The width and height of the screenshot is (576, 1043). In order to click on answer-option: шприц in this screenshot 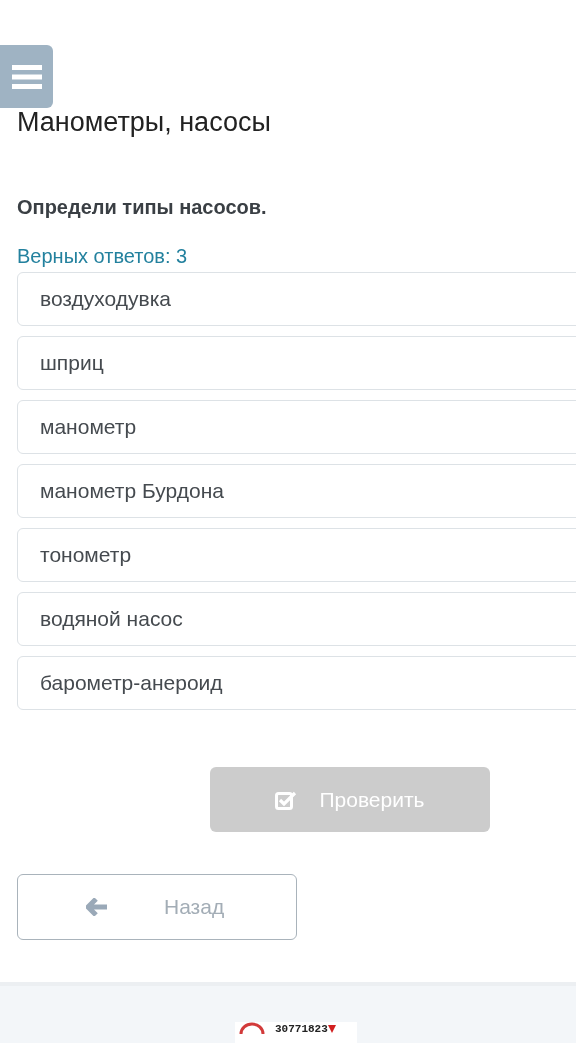, I will do `click(296, 363)`.